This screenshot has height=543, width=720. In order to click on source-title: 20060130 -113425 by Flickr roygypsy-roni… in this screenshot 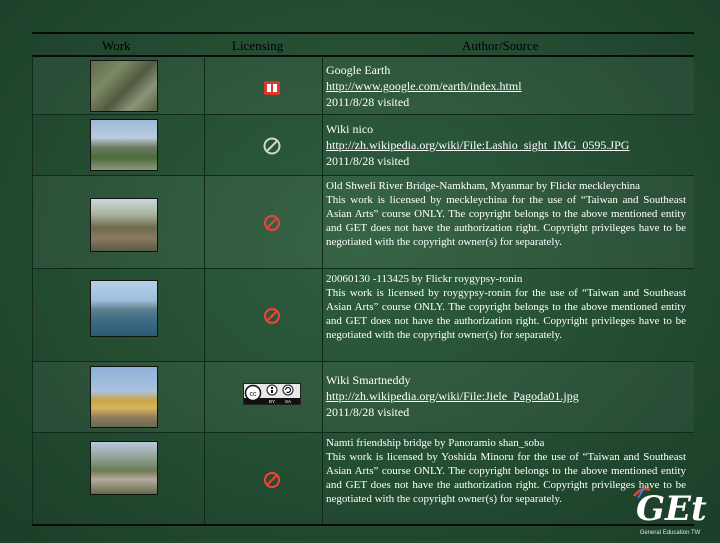, I will do `click(424, 279)`.